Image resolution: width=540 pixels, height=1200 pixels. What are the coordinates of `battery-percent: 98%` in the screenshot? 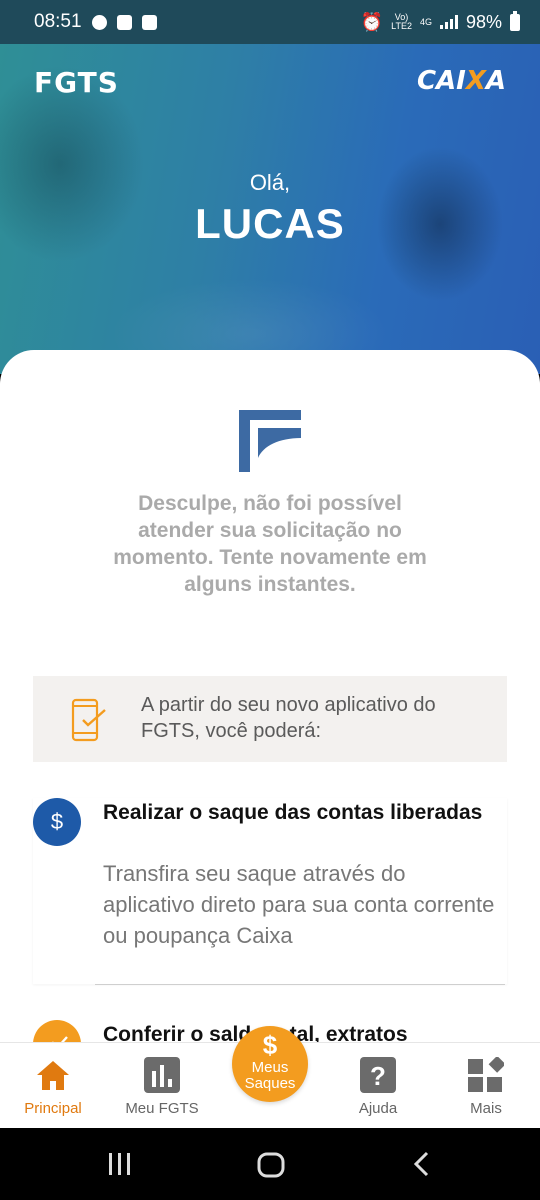 It's located at (483, 21).